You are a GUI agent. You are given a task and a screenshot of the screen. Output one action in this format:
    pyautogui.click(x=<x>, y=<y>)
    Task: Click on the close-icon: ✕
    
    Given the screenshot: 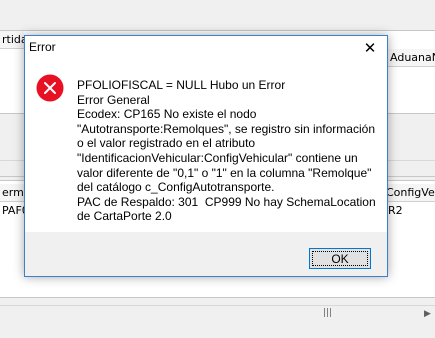 What is the action you would take?
    pyautogui.click(x=370, y=48)
    